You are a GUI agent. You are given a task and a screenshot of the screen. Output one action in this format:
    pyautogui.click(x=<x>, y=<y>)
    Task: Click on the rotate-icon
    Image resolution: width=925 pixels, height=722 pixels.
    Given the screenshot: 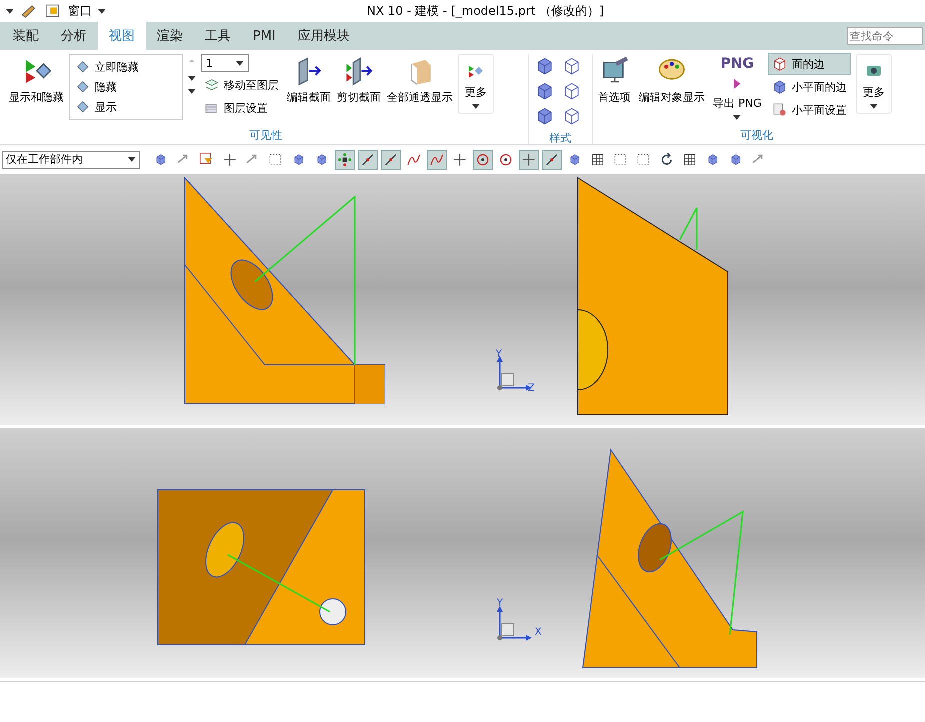 What is the action you would take?
    pyautogui.click(x=667, y=160)
    